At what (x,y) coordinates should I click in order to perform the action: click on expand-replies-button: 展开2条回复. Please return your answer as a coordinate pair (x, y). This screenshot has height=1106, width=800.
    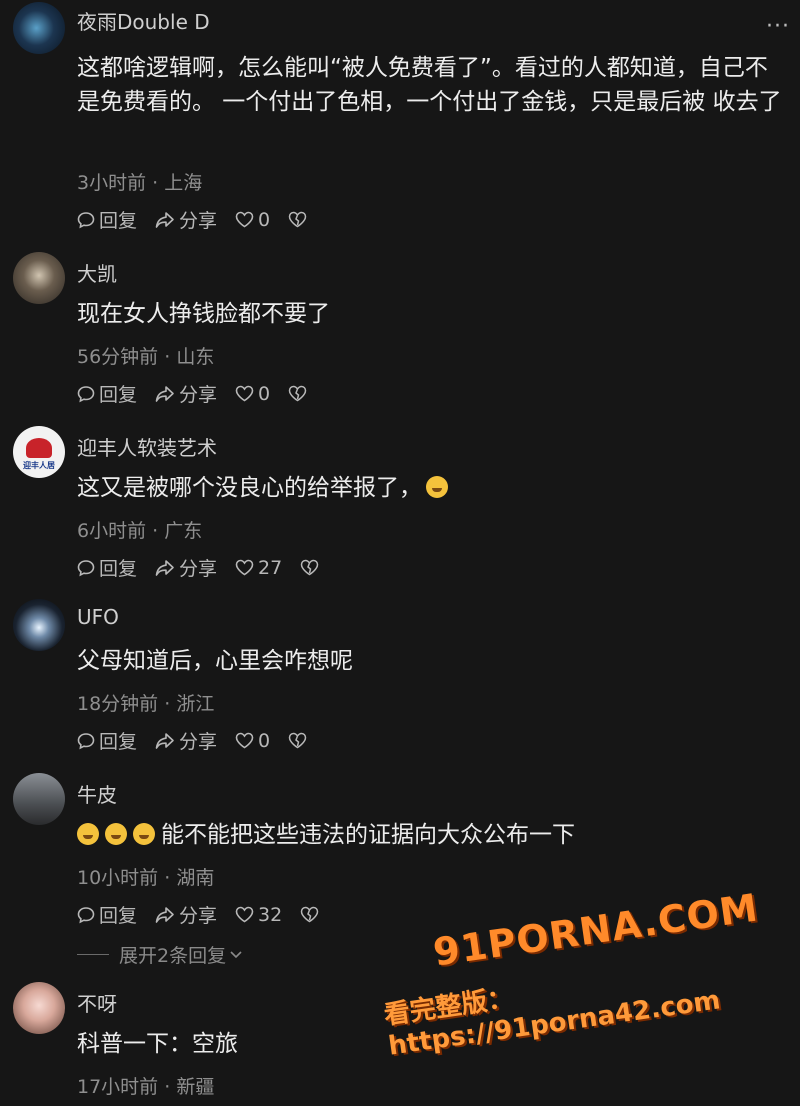
    Looking at the image, I should click on (160, 954).